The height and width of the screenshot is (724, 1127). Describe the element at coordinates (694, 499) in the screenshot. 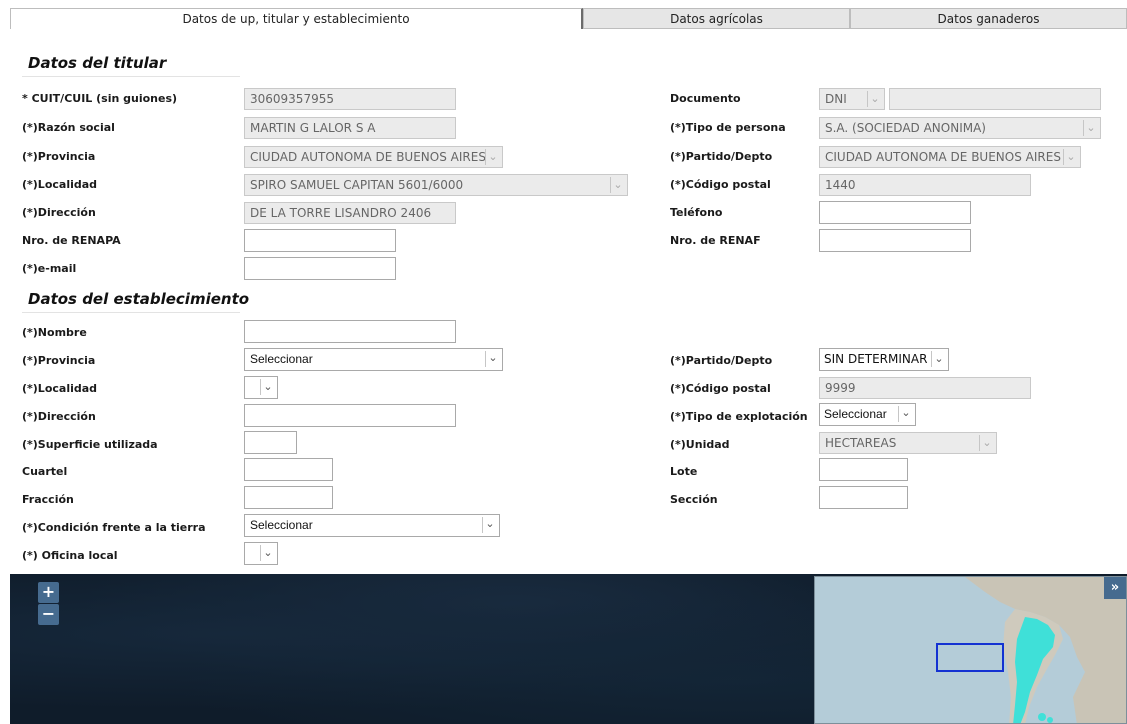

I see `seccion-label: Sección` at that location.